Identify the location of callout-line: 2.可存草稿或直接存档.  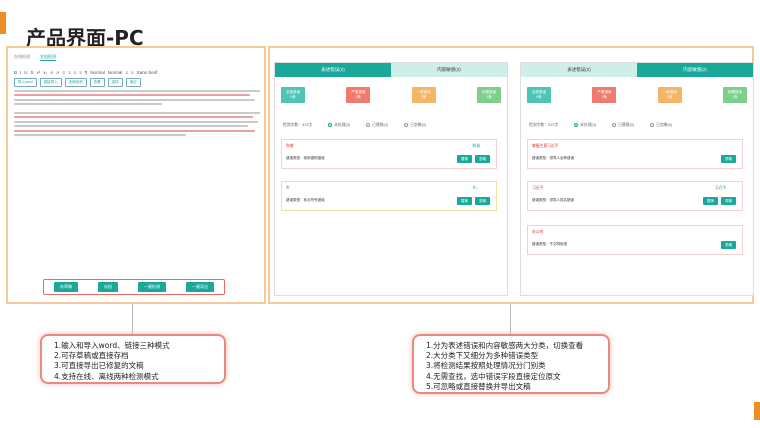
(91, 356).